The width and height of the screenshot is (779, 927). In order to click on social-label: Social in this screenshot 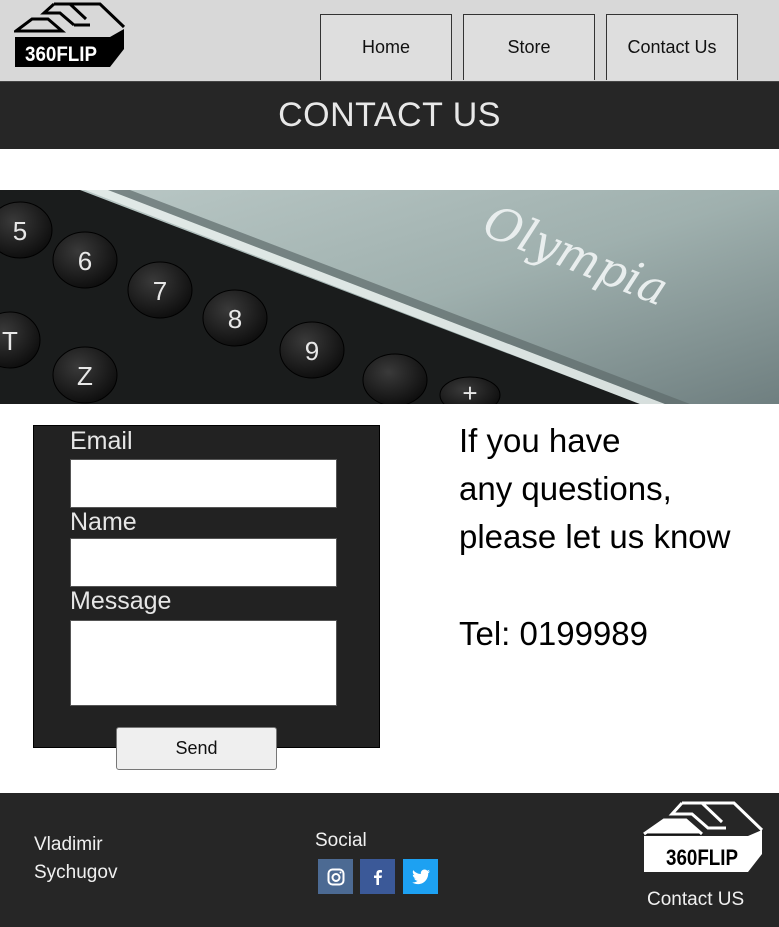, I will do `click(341, 840)`.